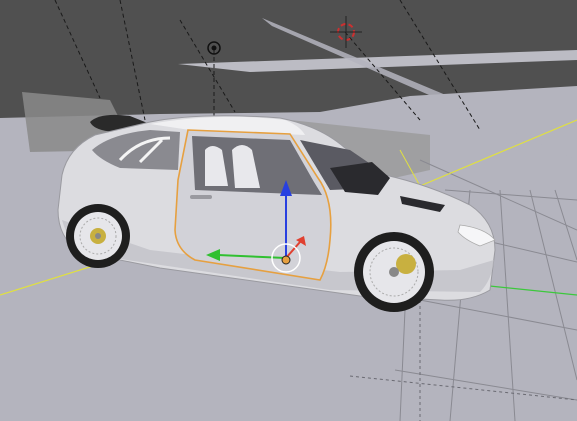  What do you see at coordinates (394, 272) in the screenshot?
I see `front-wheel` at bounding box center [394, 272].